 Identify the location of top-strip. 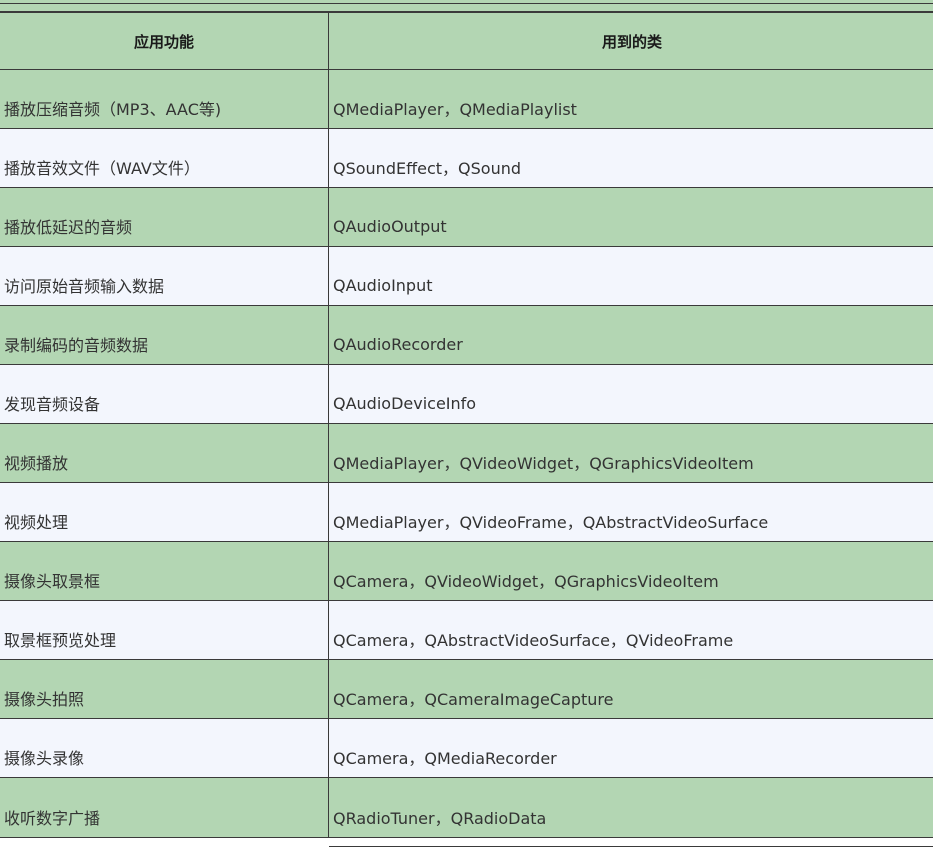
(466, 6).